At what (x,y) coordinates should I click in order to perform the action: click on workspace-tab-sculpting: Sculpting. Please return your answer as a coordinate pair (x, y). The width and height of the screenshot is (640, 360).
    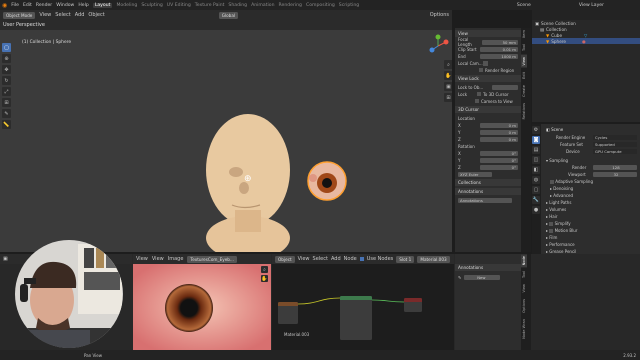
    Looking at the image, I should click on (151, 5).